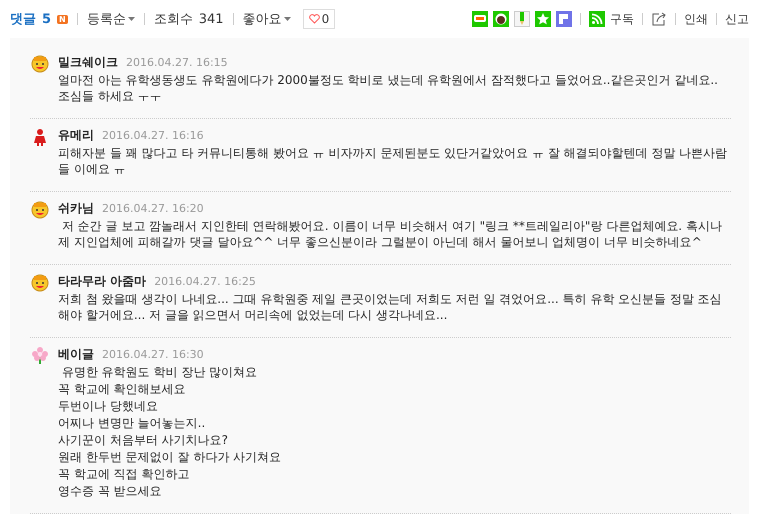  Describe the element at coordinates (76, 208) in the screenshot. I see `comment-author: 쉬카님` at that location.